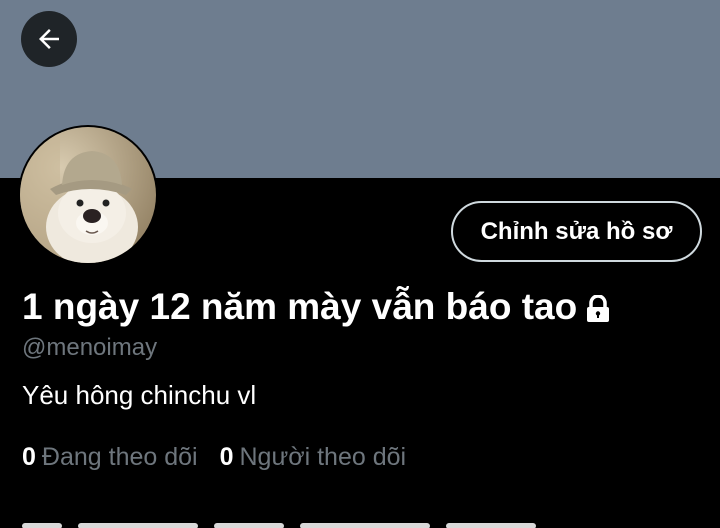 The width and height of the screenshot is (720, 528). What do you see at coordinates (29, 457) in the screenshot?
I see `following-count: 0` at bounding box center [29, 457].